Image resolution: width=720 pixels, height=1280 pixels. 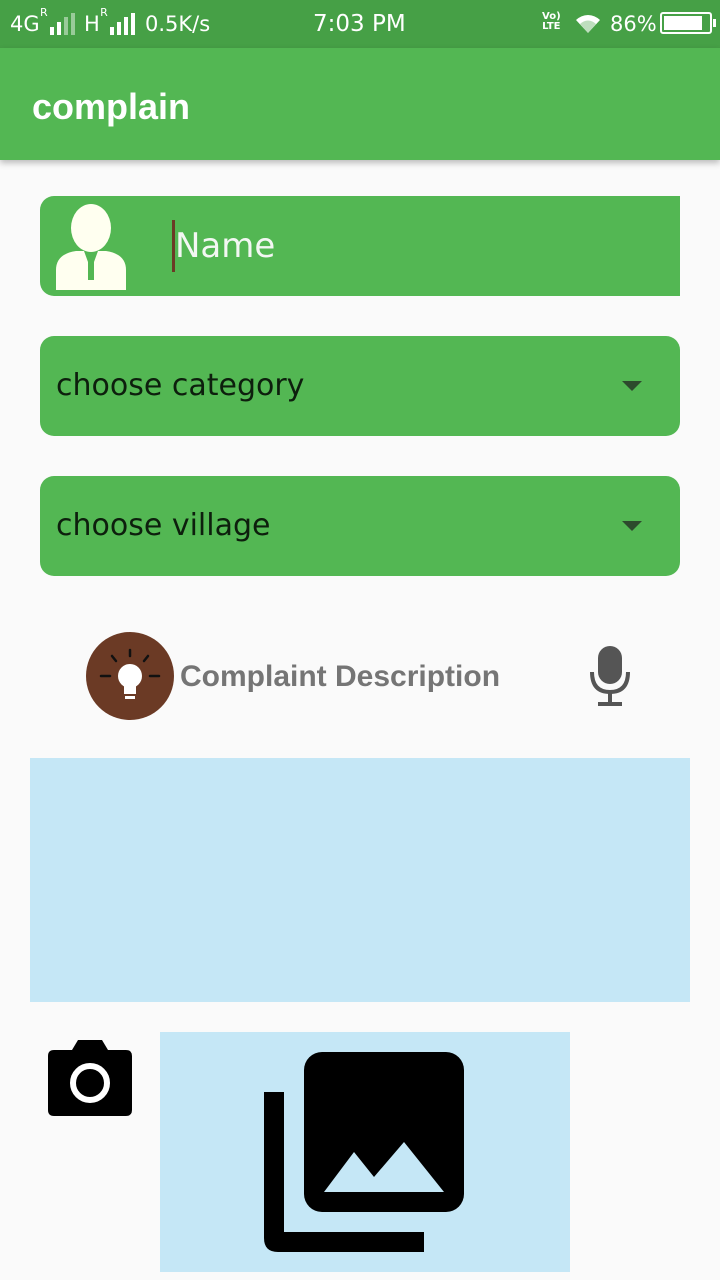 What do you see at coordinates (178, 24) in the screenshot?
I see `network-speed: 0.5K/s` at bounding box center [178, 24].